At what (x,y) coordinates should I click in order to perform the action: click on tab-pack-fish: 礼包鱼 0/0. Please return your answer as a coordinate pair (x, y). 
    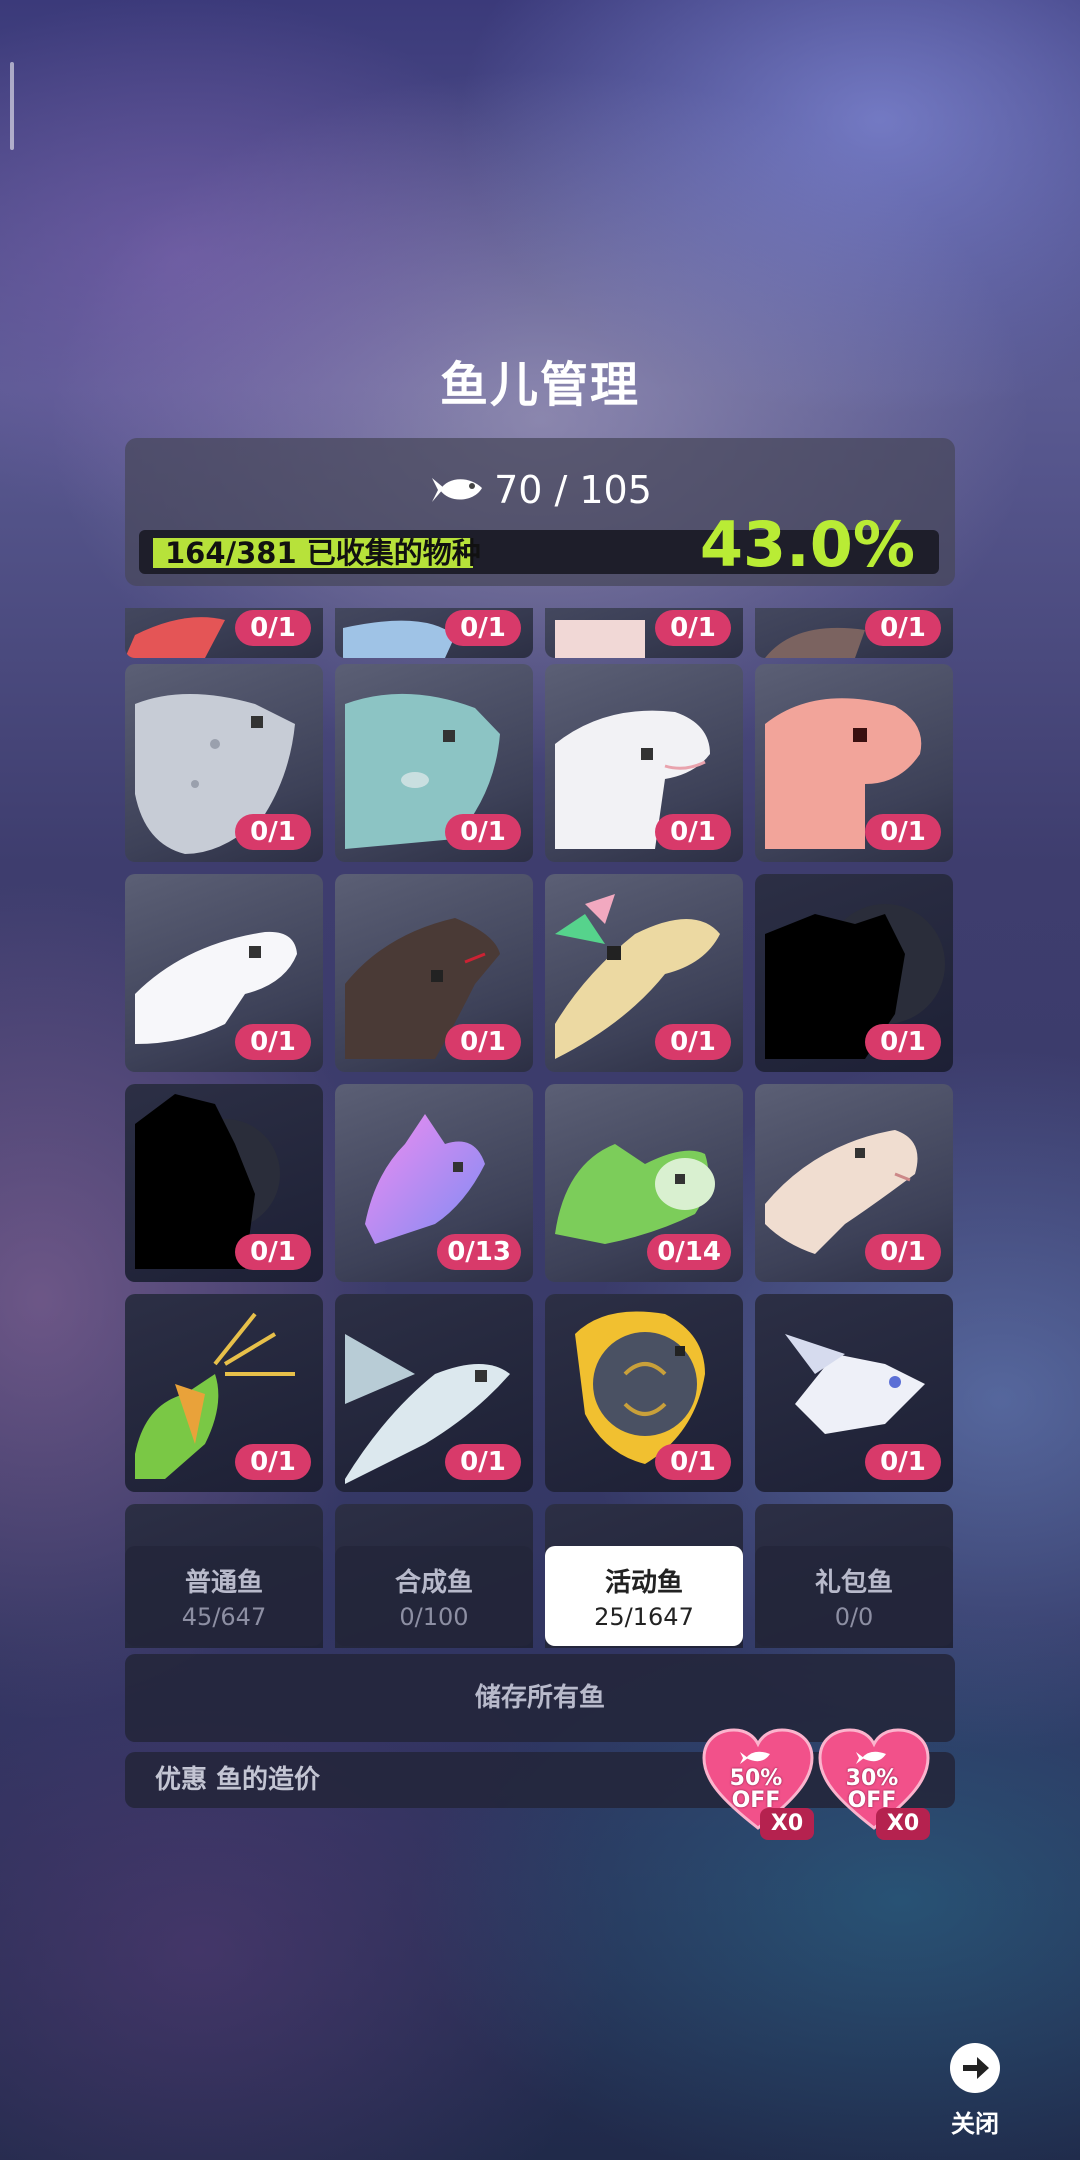
    Looking at the image, I should click on (854, 1596).